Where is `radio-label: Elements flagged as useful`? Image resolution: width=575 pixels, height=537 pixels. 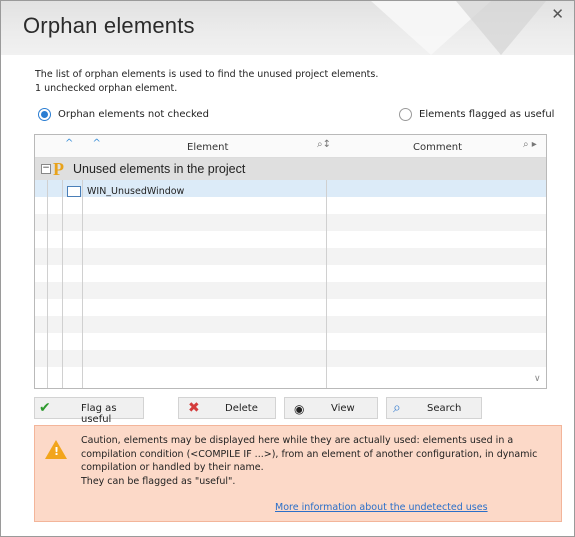 radio-label: Elements flagged as useful is located at coordinates (487, 114).